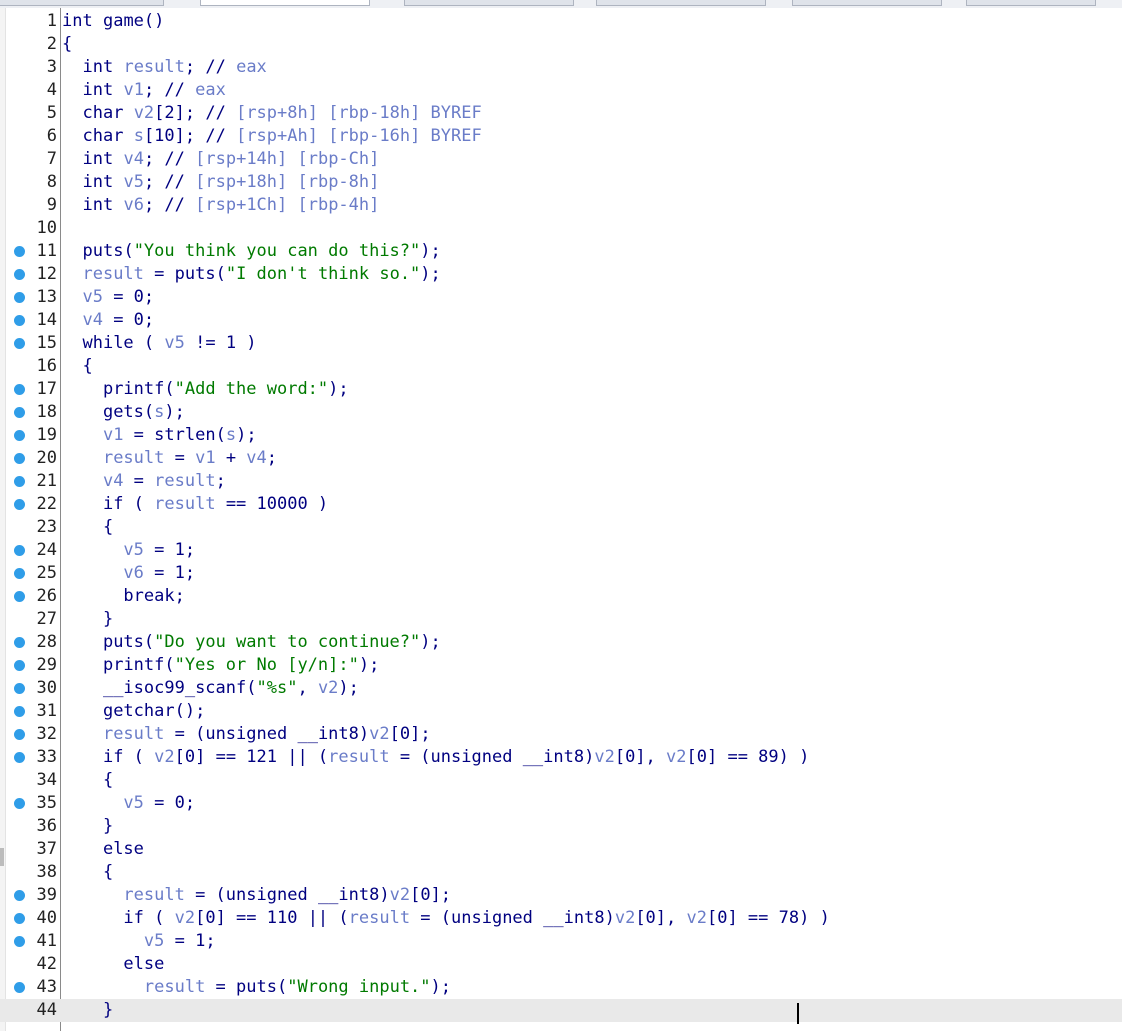 This screenshot has height=1031, width=1122. I want to click on code-line: 12 result = puts("I don't think so.");, so click(561, 274).